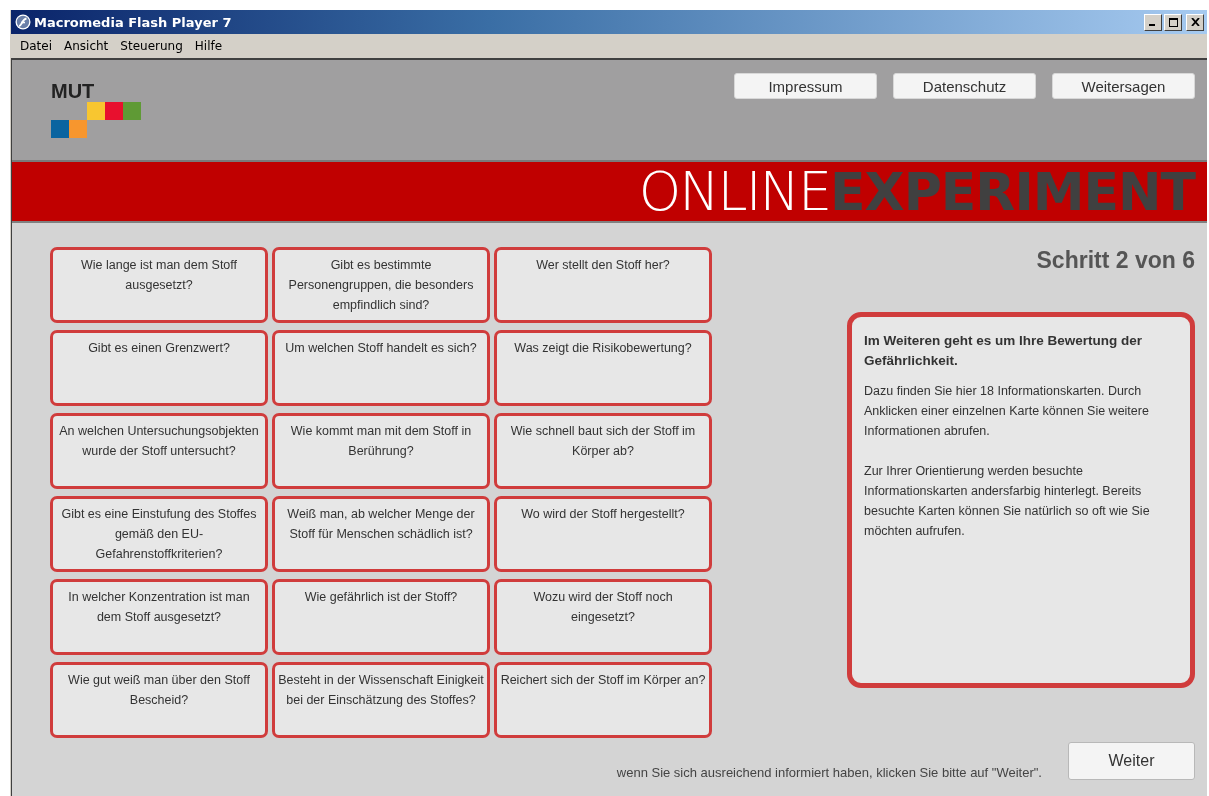 Image resolution: width=1209 pixels, height=796 pixels. Describe the element at coordinates (381, 534) in the screenshot. I see `info-card: Weiß man, ab welcher Menge der Stoff für Menschen schädlich ist?` at that location.